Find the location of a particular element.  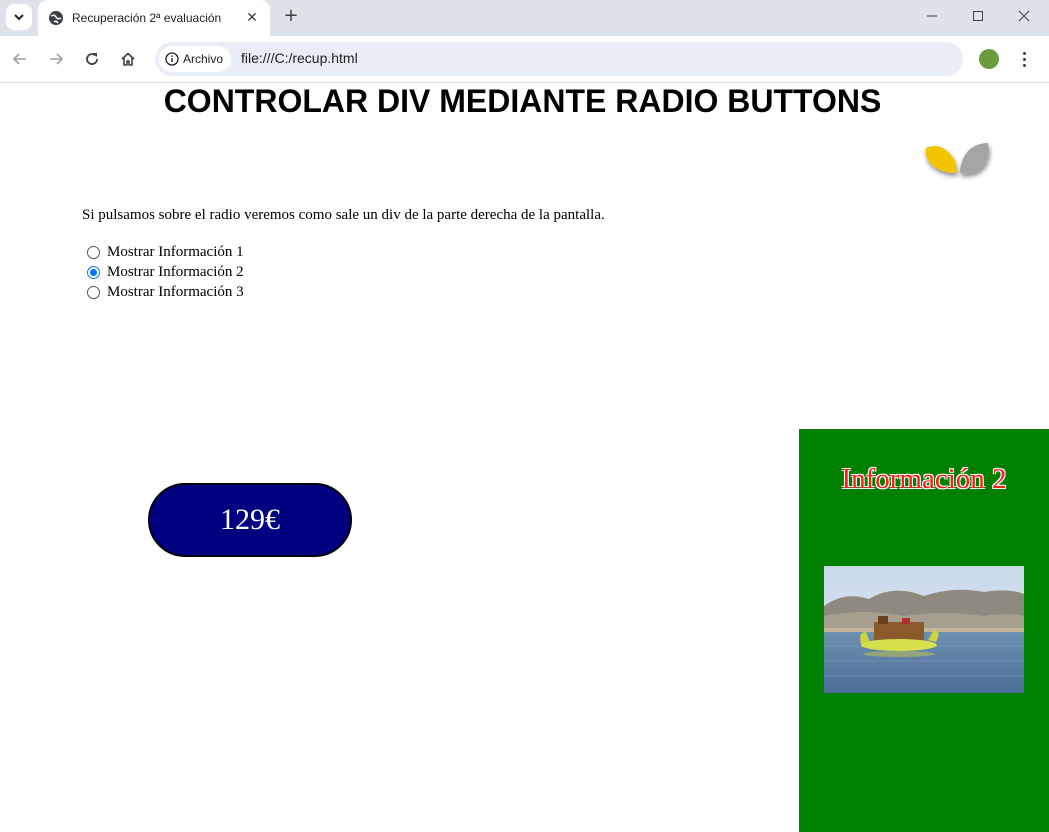

new-tab-button: + is located at coordinates (291, 16).